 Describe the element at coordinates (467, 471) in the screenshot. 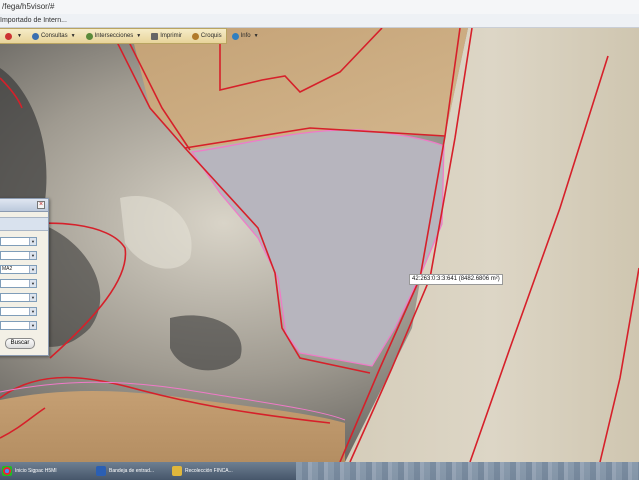

I see `taskbar-thumbnail-strip` at that location.